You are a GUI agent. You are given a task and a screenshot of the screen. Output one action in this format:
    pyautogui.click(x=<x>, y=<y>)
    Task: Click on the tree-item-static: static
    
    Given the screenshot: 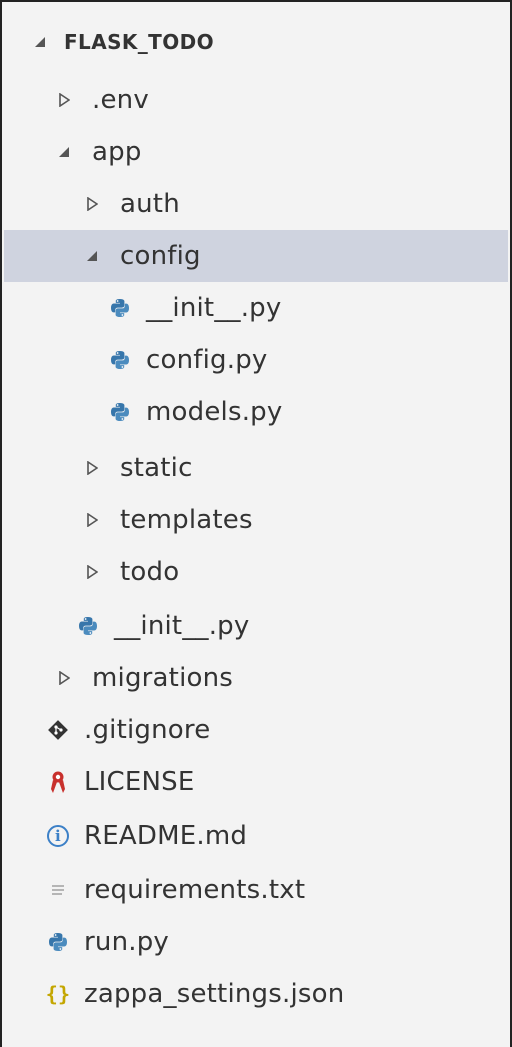 What is the action you would take?
    pyautogui.click(x=256, y=468)
    